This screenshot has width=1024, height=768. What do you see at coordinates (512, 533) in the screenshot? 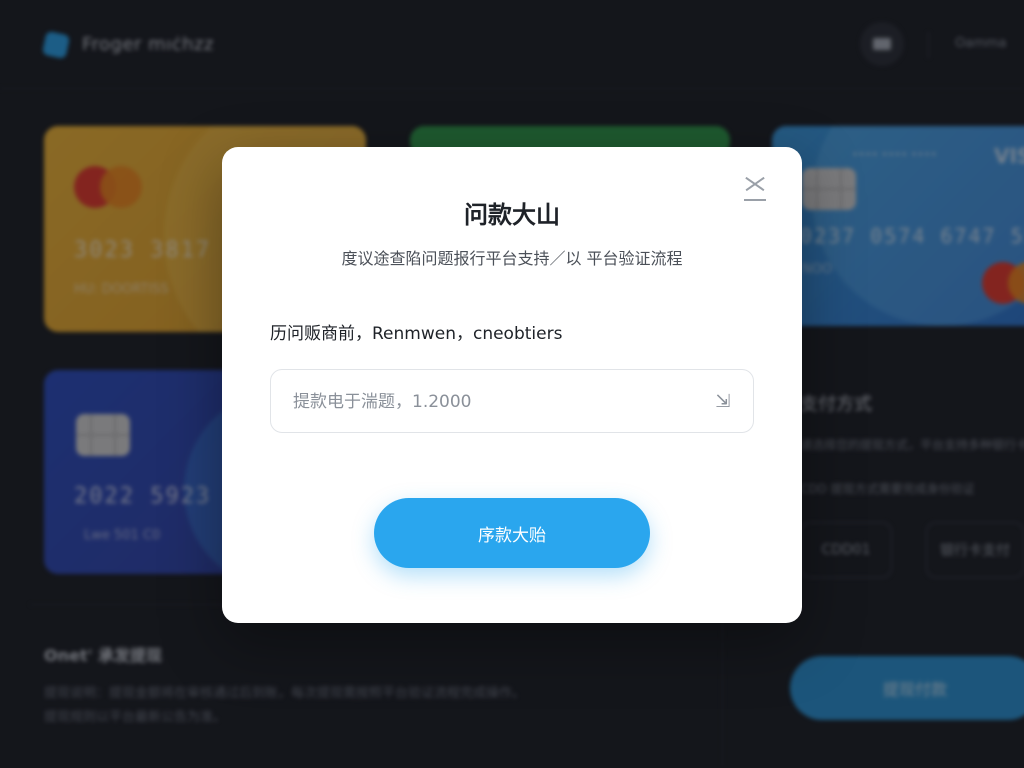
I see `submit-button: 序款大贻` at bounding box center [512, 533].